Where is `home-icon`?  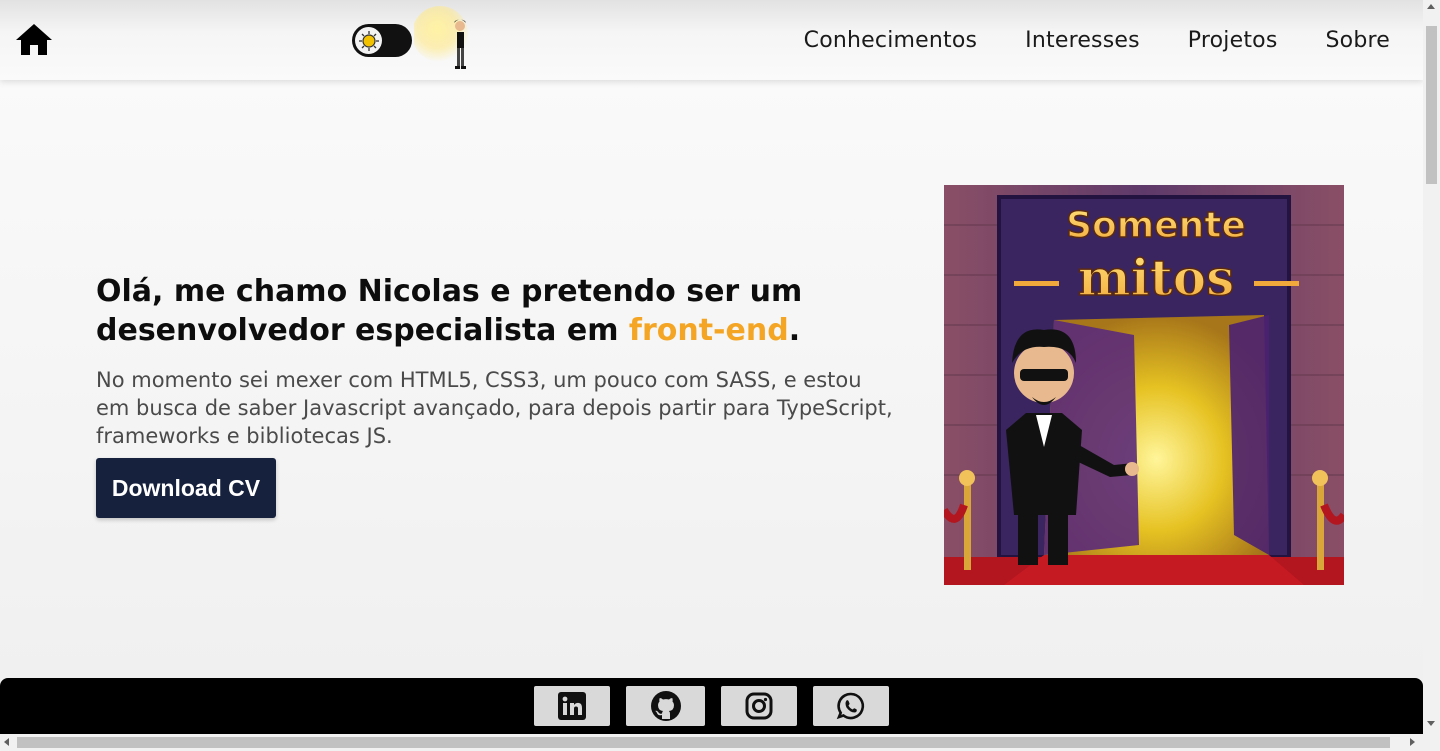 home-icon is located at coordinates (34, 40).